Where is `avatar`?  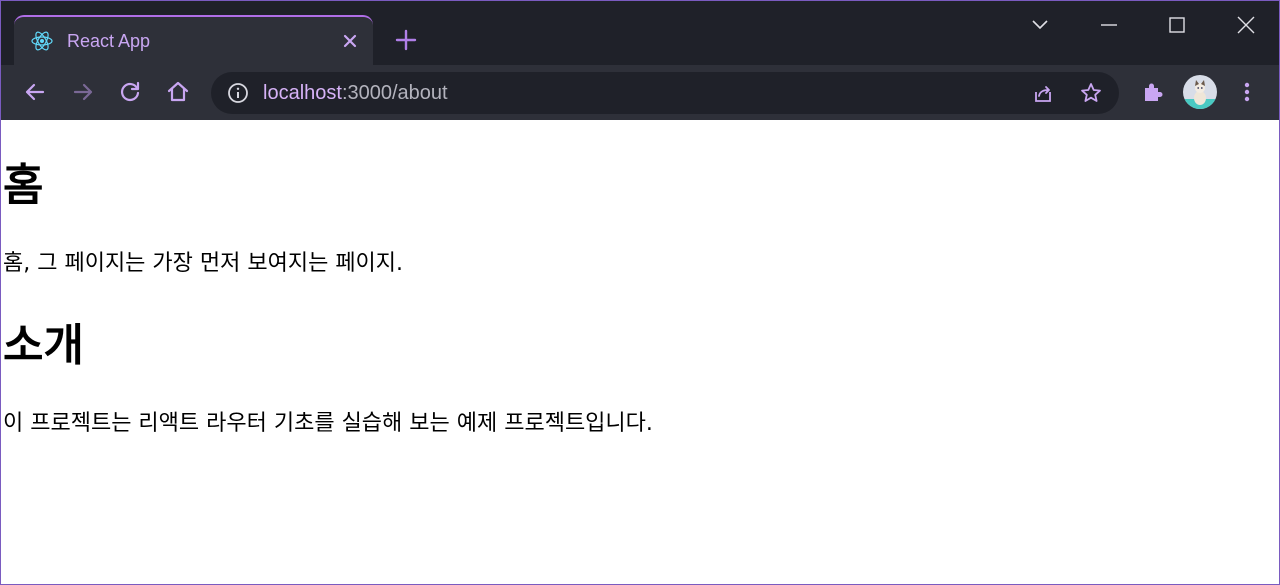
avatar is located at coordinates (1200, 92).